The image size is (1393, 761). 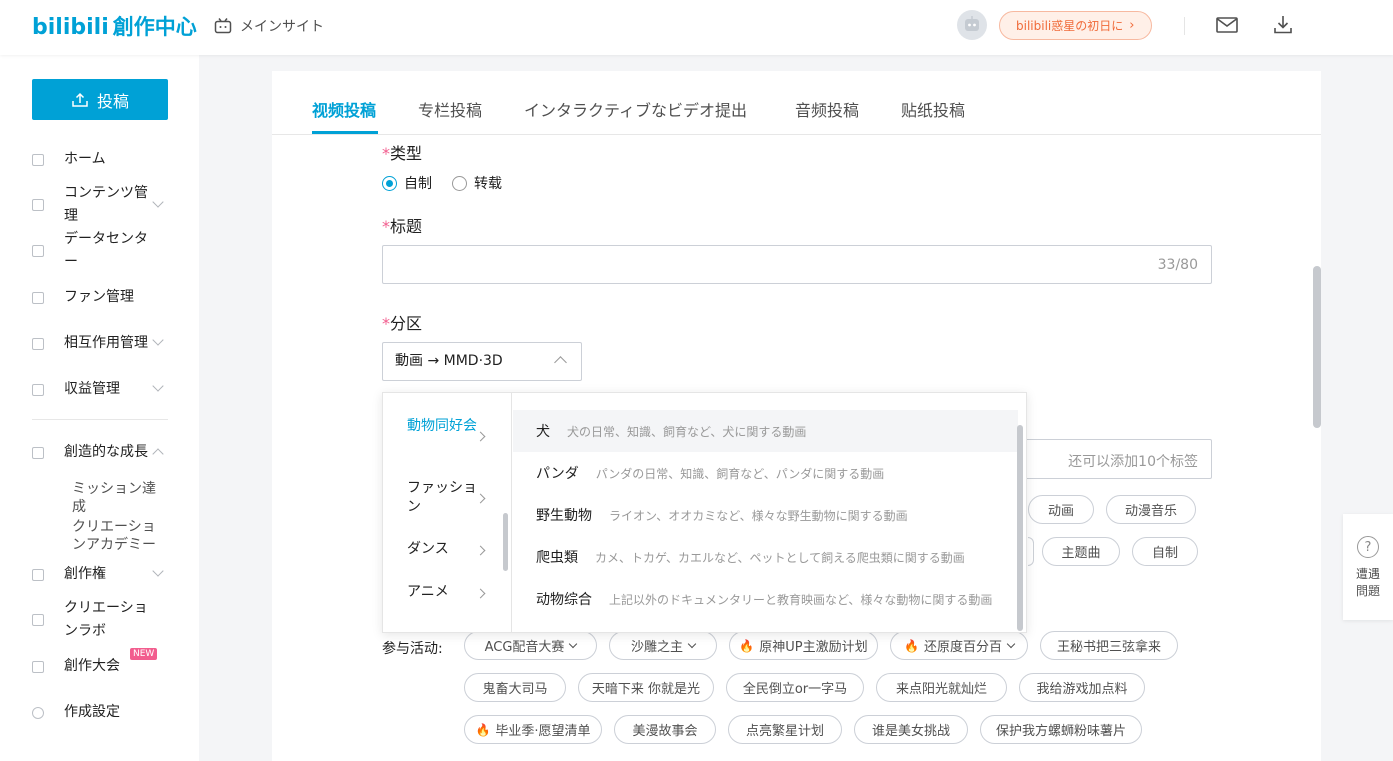 What do you see at coordinates (941, 687) in the screenshot?
I see `activity-chip: 来点阳光就灿烂` at bounding box center [941, 687].